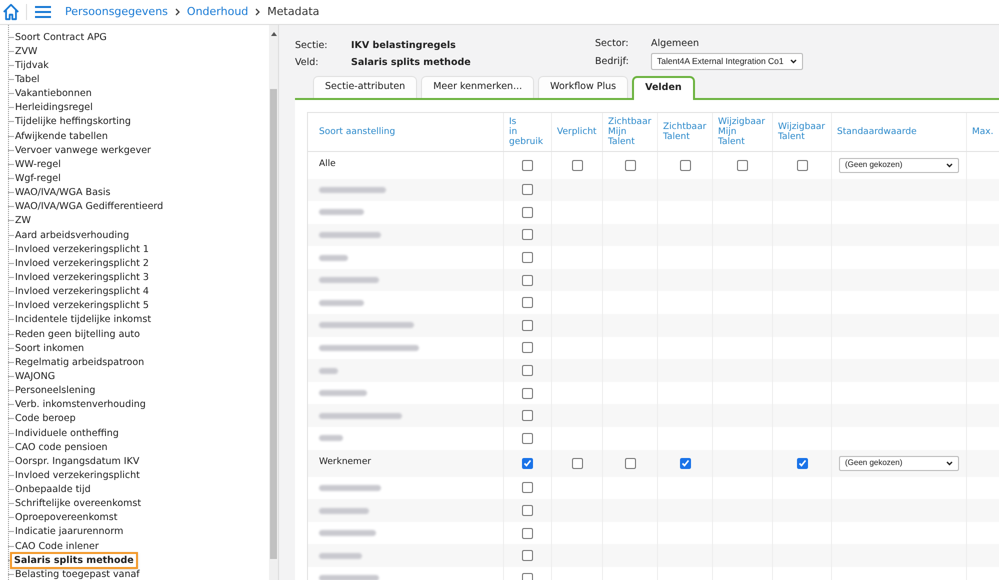 Image resolution: width=999 pixels, height=580 pixels. What do you see at coordinates (53, 93) in the screenshot?
I see `tree-item: Vakantiebonnen` at bounding box center [53, 93].